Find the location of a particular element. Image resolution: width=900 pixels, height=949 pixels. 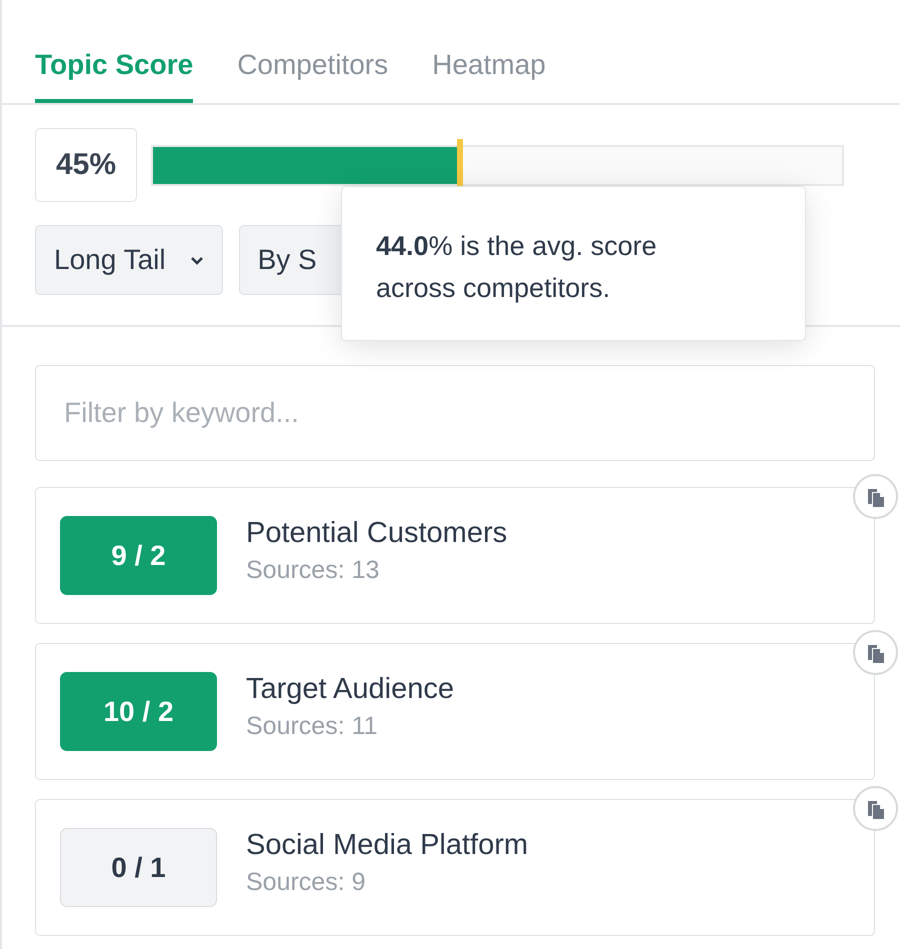

count-badge: 10 / 2 is located at coordinates (138, 711).